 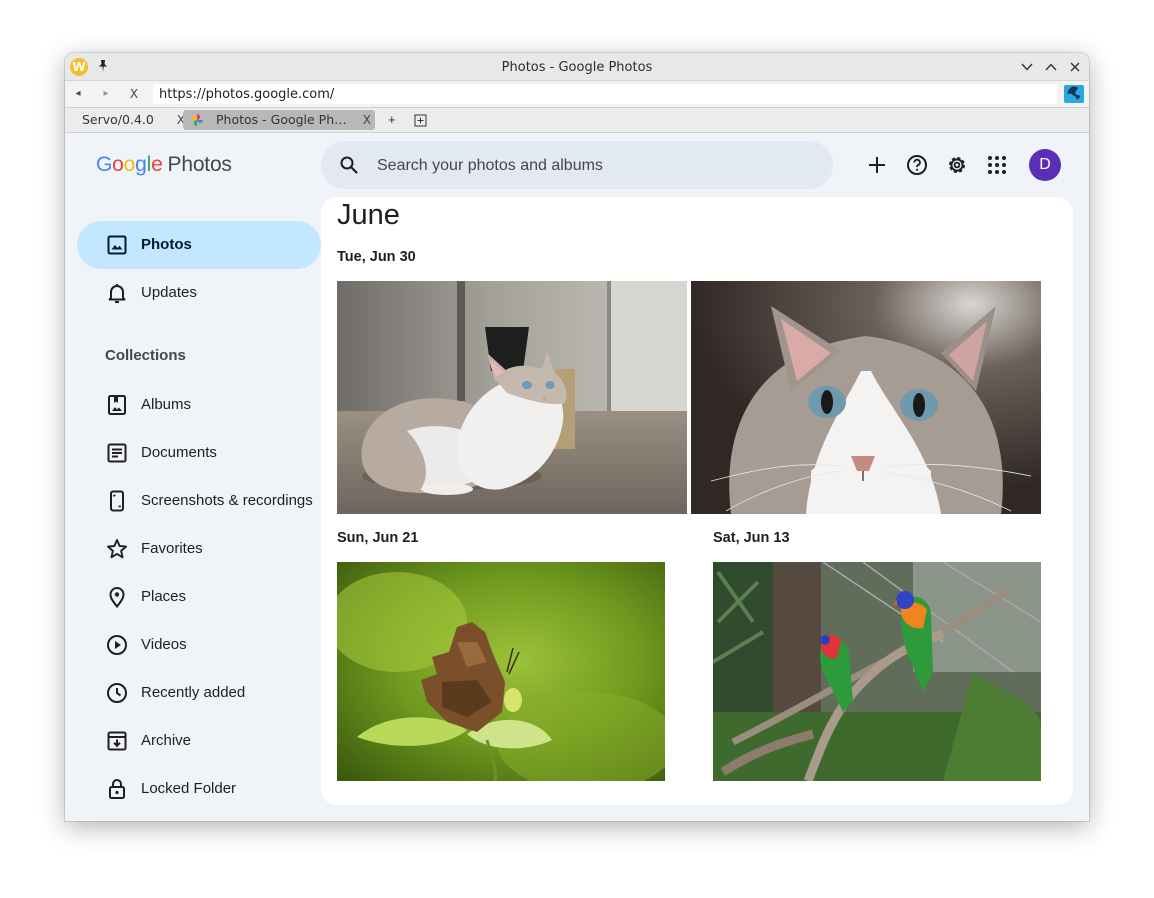 I want to click on extension-icon, so click(x=1074, y=94).